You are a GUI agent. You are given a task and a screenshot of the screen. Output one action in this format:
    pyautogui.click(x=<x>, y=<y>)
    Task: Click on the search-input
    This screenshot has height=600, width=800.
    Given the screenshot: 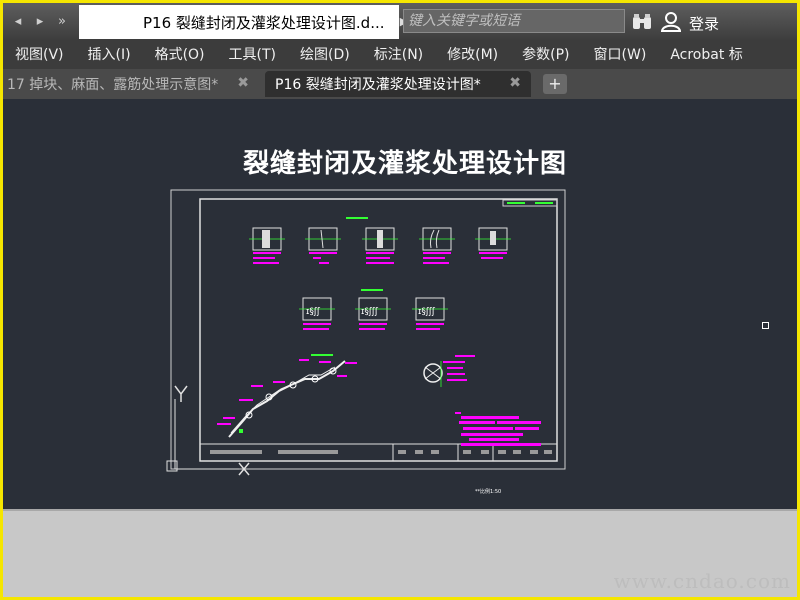 What is the action you would take?
    pyautogui.click(x=514, y=21)
    